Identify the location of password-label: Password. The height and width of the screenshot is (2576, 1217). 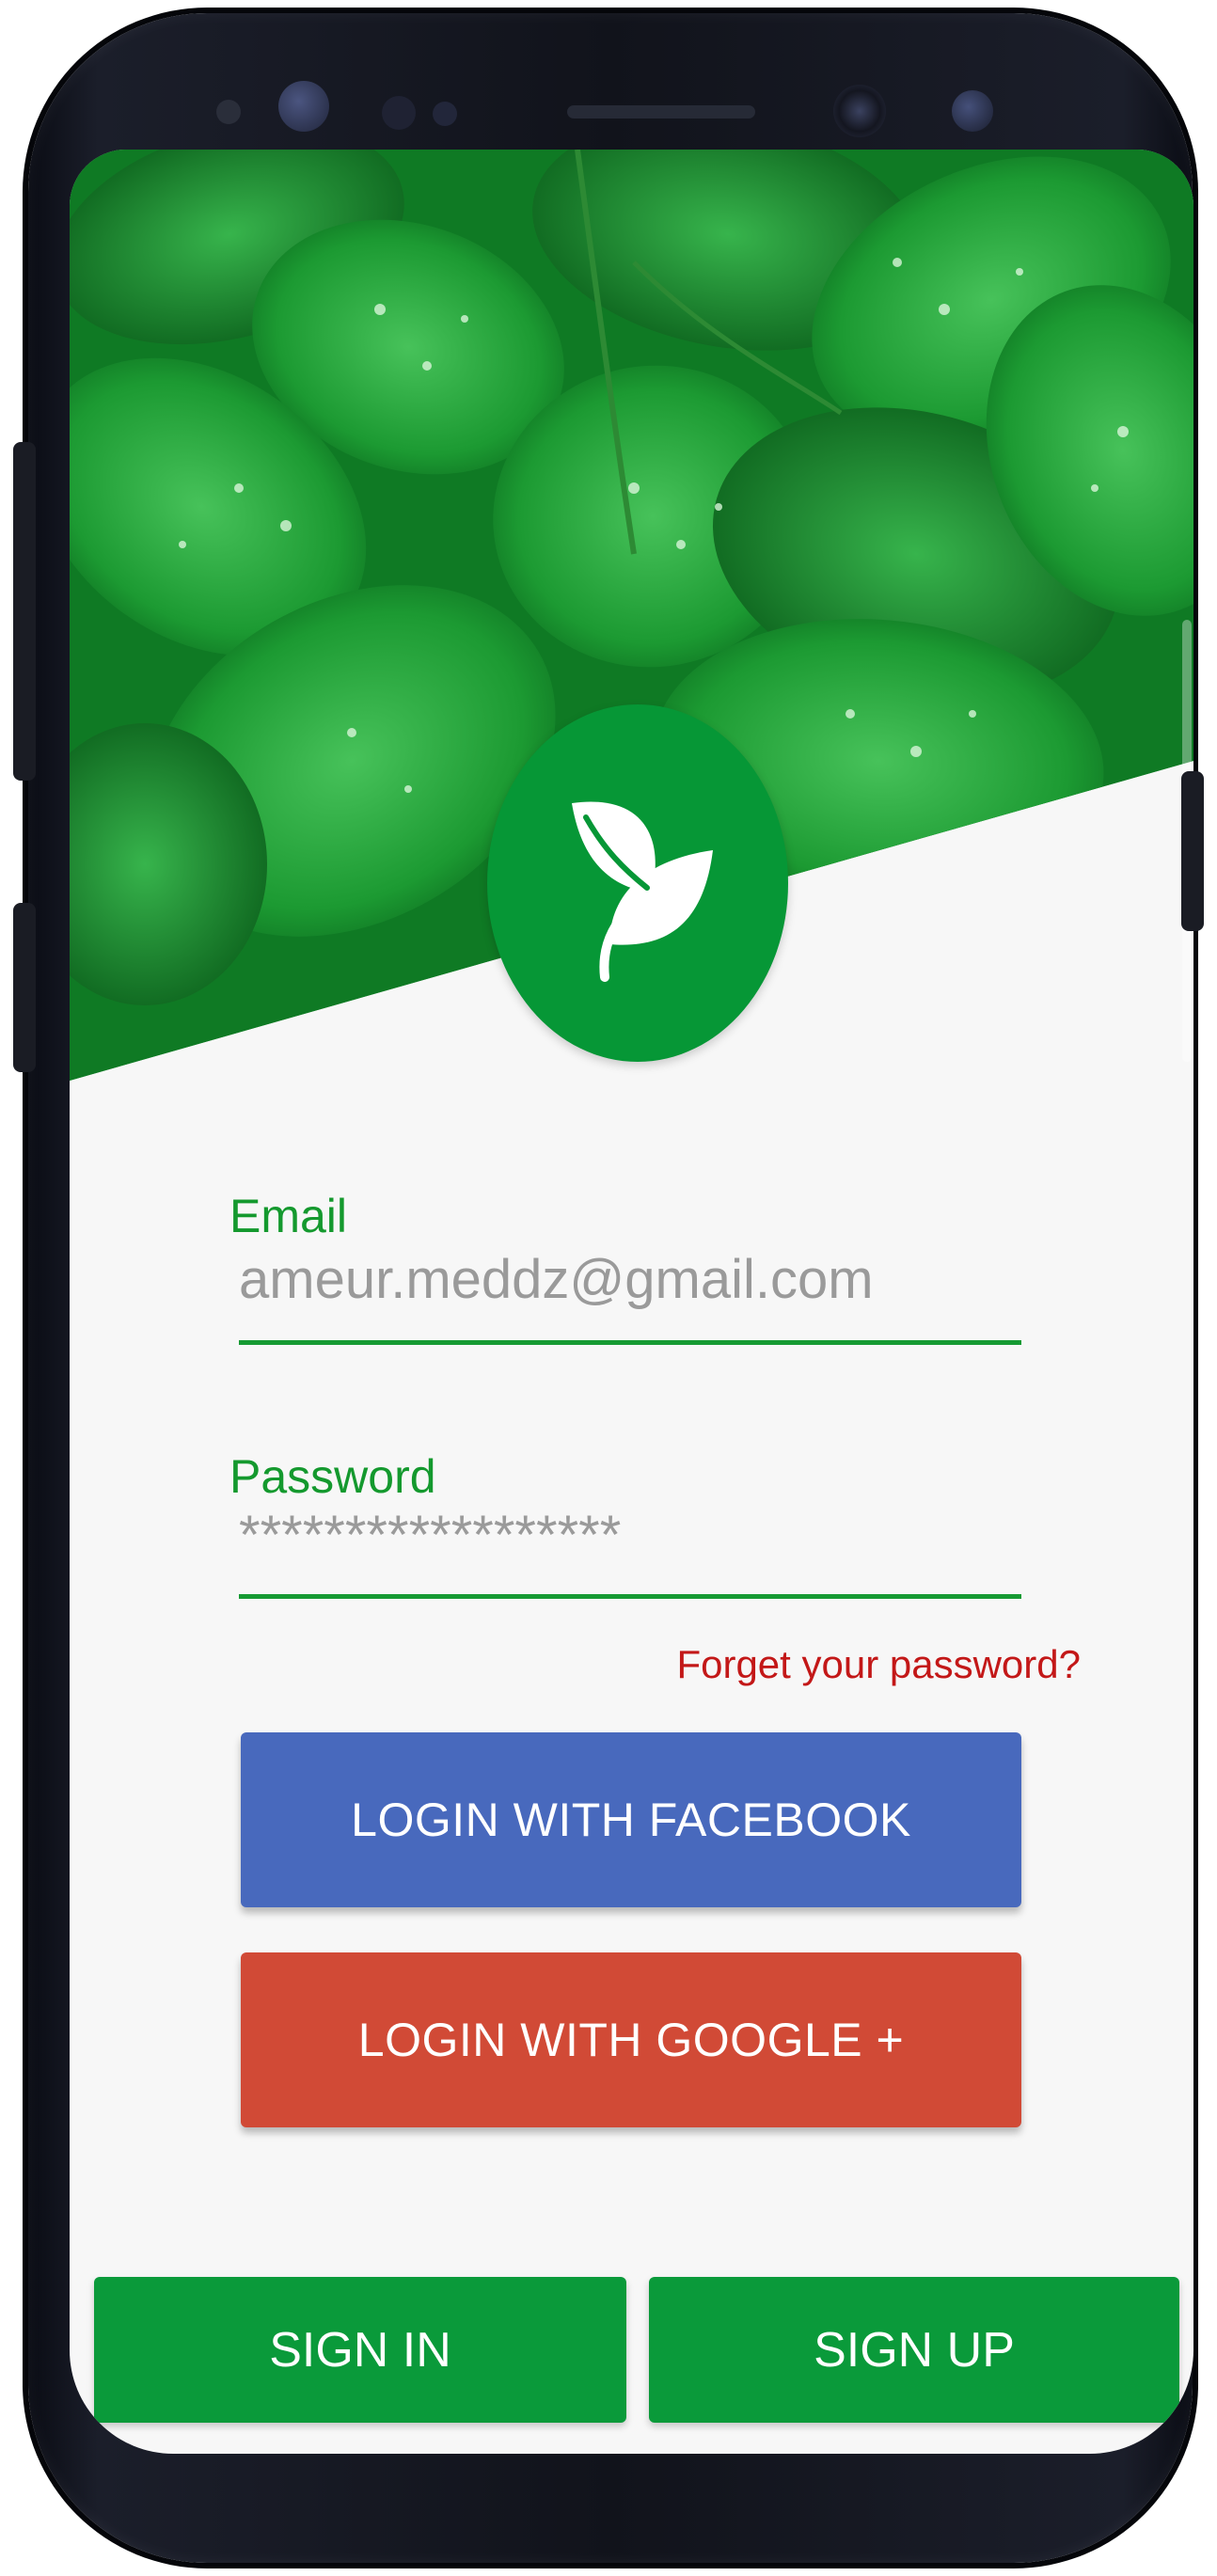
(333, 1476).